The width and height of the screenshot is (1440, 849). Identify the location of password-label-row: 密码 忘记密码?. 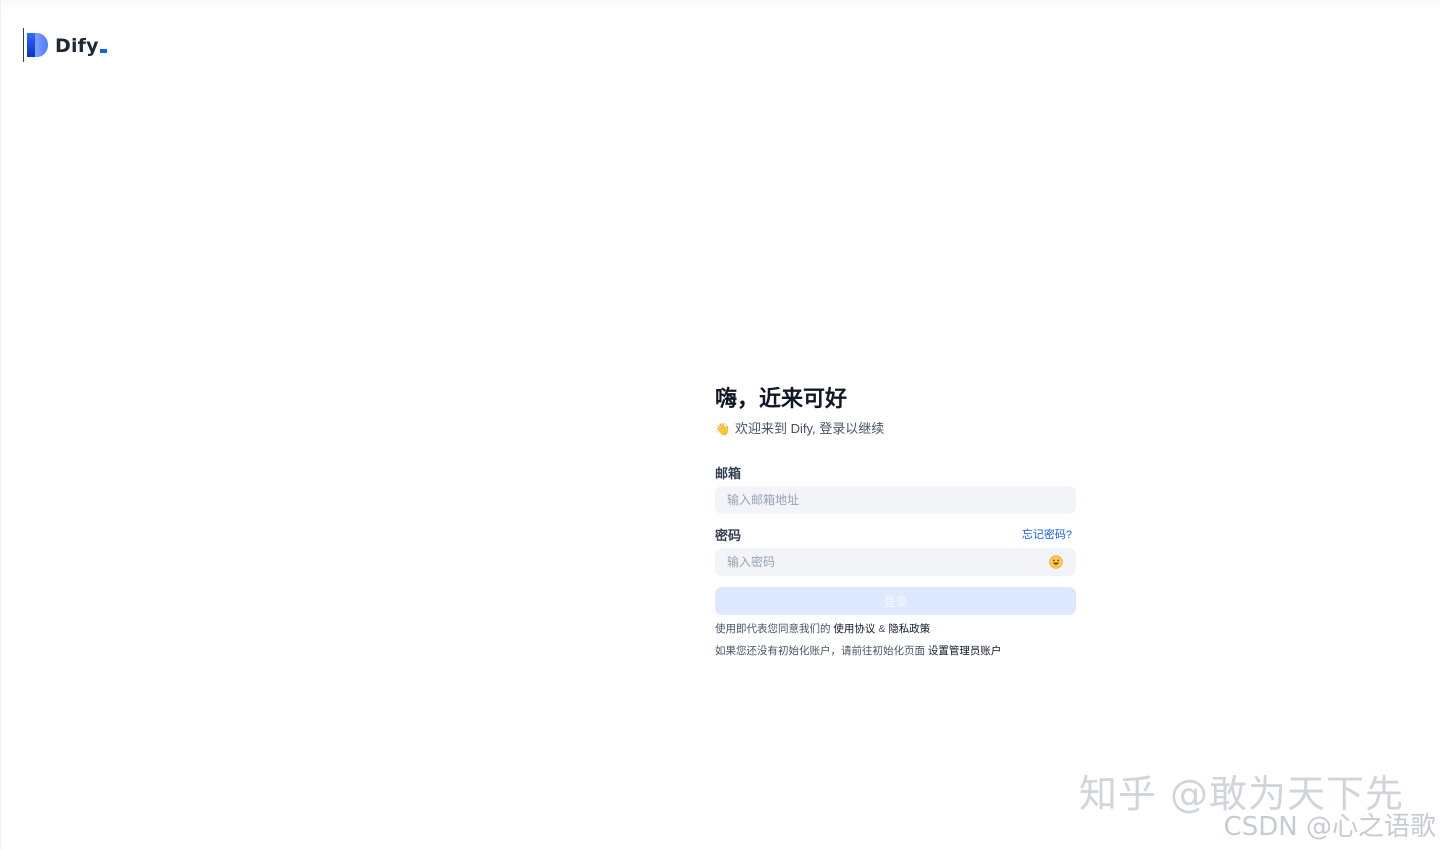
(895, 534).